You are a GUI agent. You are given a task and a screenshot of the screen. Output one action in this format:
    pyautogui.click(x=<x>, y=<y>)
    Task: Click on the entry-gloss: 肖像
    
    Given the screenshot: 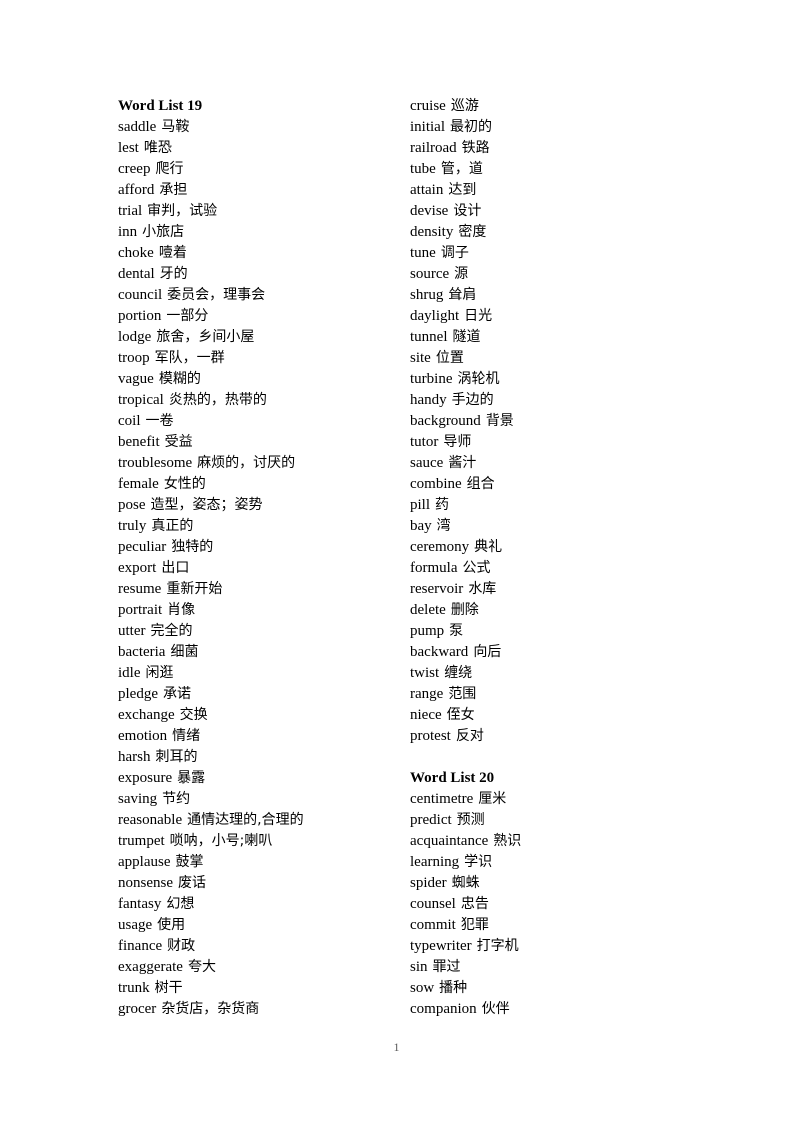 What is the action you would take?
    pyautogui.click(x=181, y=610)
    